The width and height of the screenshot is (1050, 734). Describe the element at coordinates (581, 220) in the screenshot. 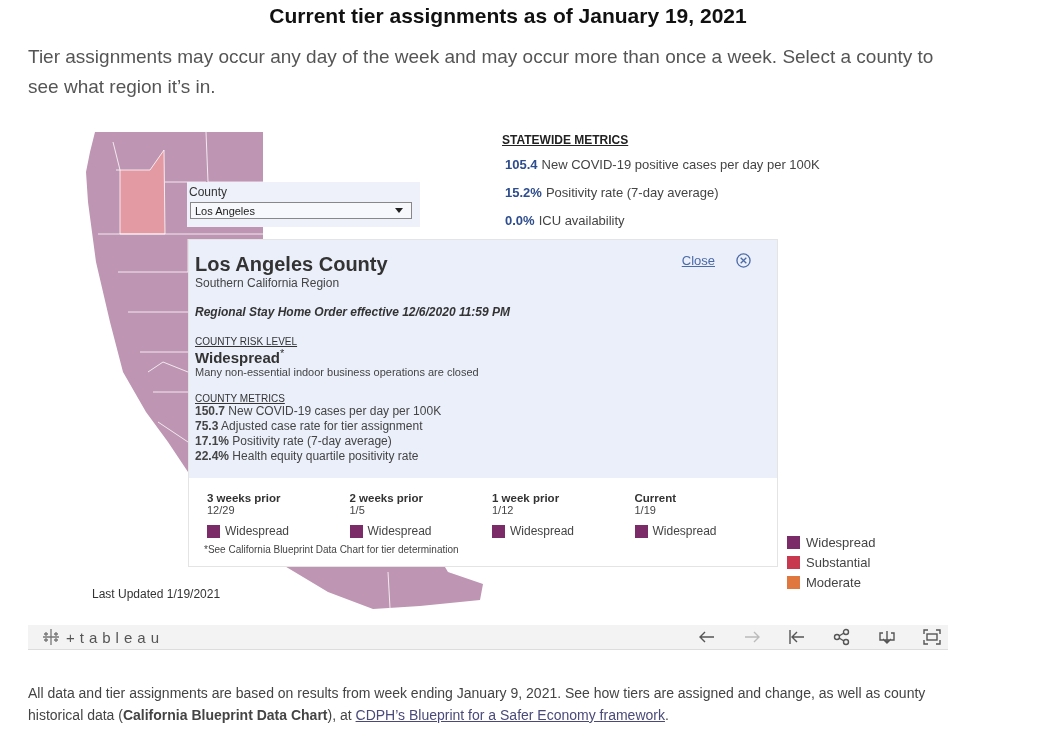

I see `metric-label: ICU availability` at that location.